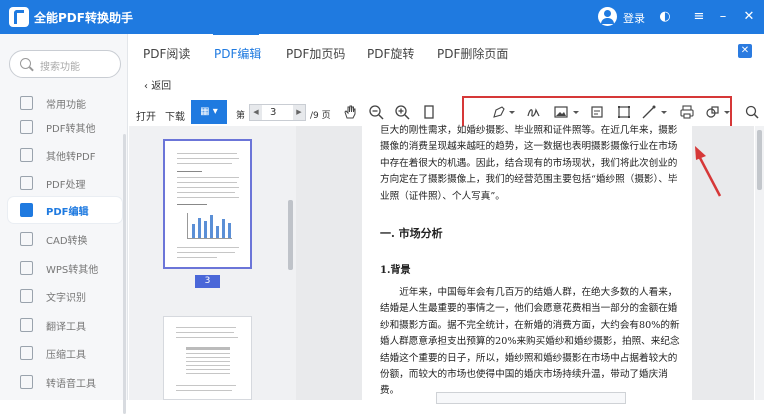  Describe the element at coordinates (699, 17) in the screenshot. I see `menu-icon: ≡` at that location.